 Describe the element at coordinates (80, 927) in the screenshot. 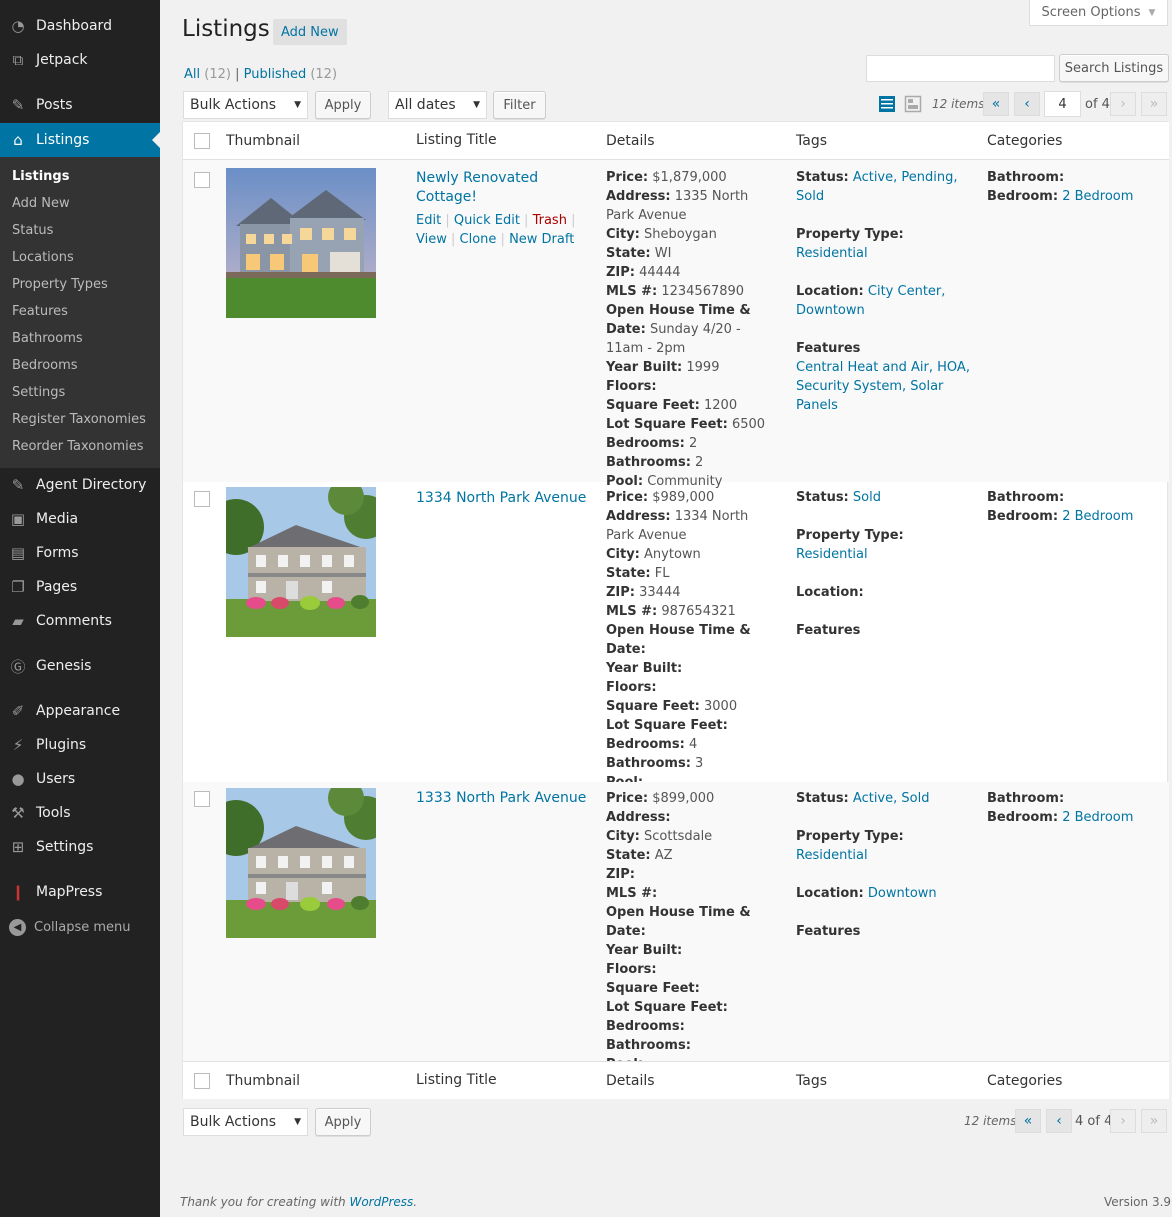

I see `collapse-menu: ◀ Collapse menu` at that location.